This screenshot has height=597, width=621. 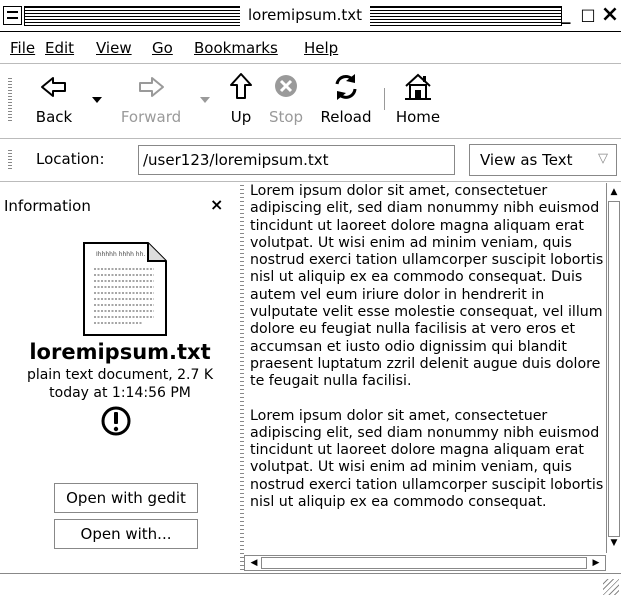 What do you see at coordinates (296, 160) in the screenshot?
I see `location-input` at bounding box center [296, 160].